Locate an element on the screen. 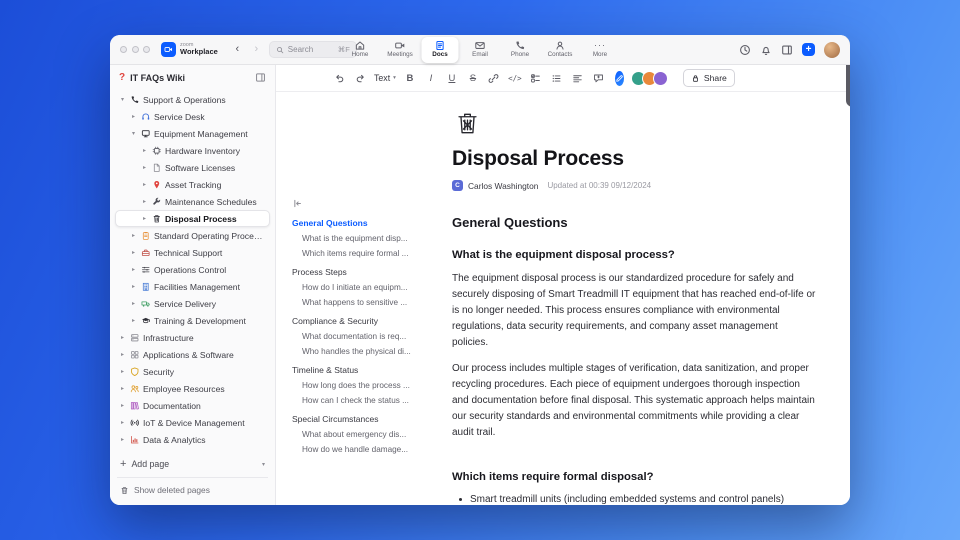 Image resolution: width=960 pixels, height=540 pixels. show-deleted-pages-button: Show deleted pages is located at coordinates (192, 490).